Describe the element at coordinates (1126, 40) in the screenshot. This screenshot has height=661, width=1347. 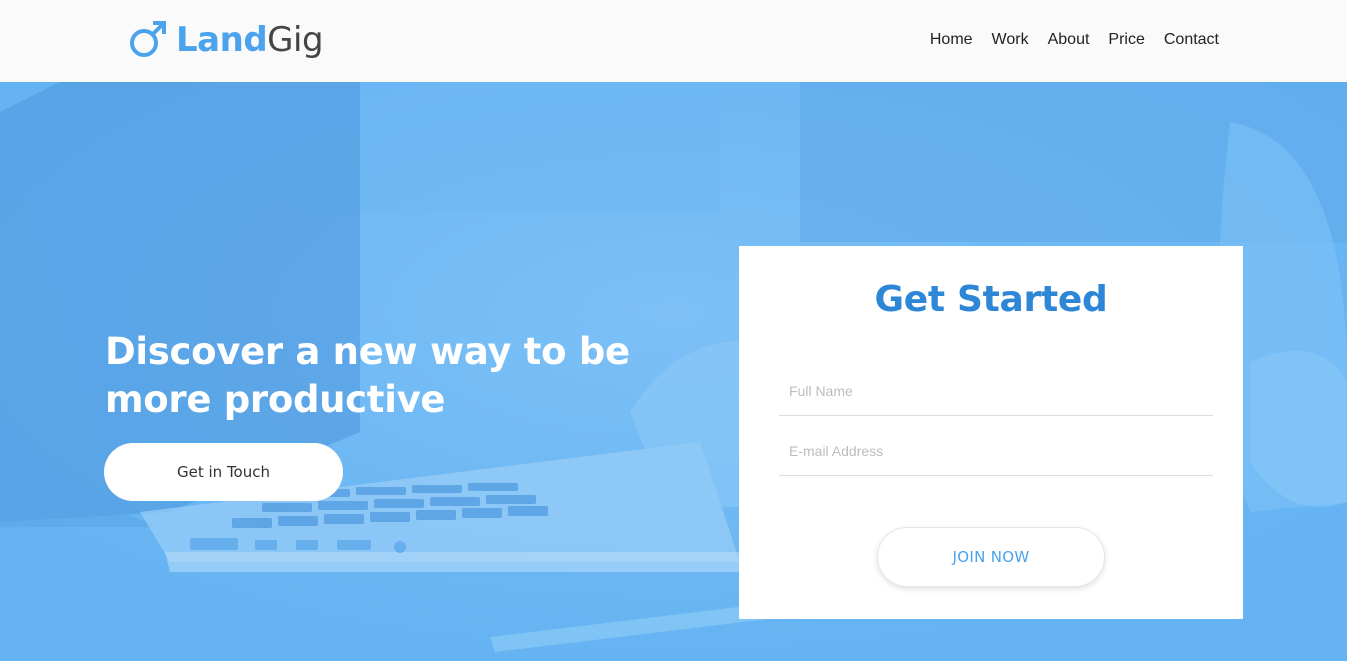
I see `nav-price: Price` at that location.